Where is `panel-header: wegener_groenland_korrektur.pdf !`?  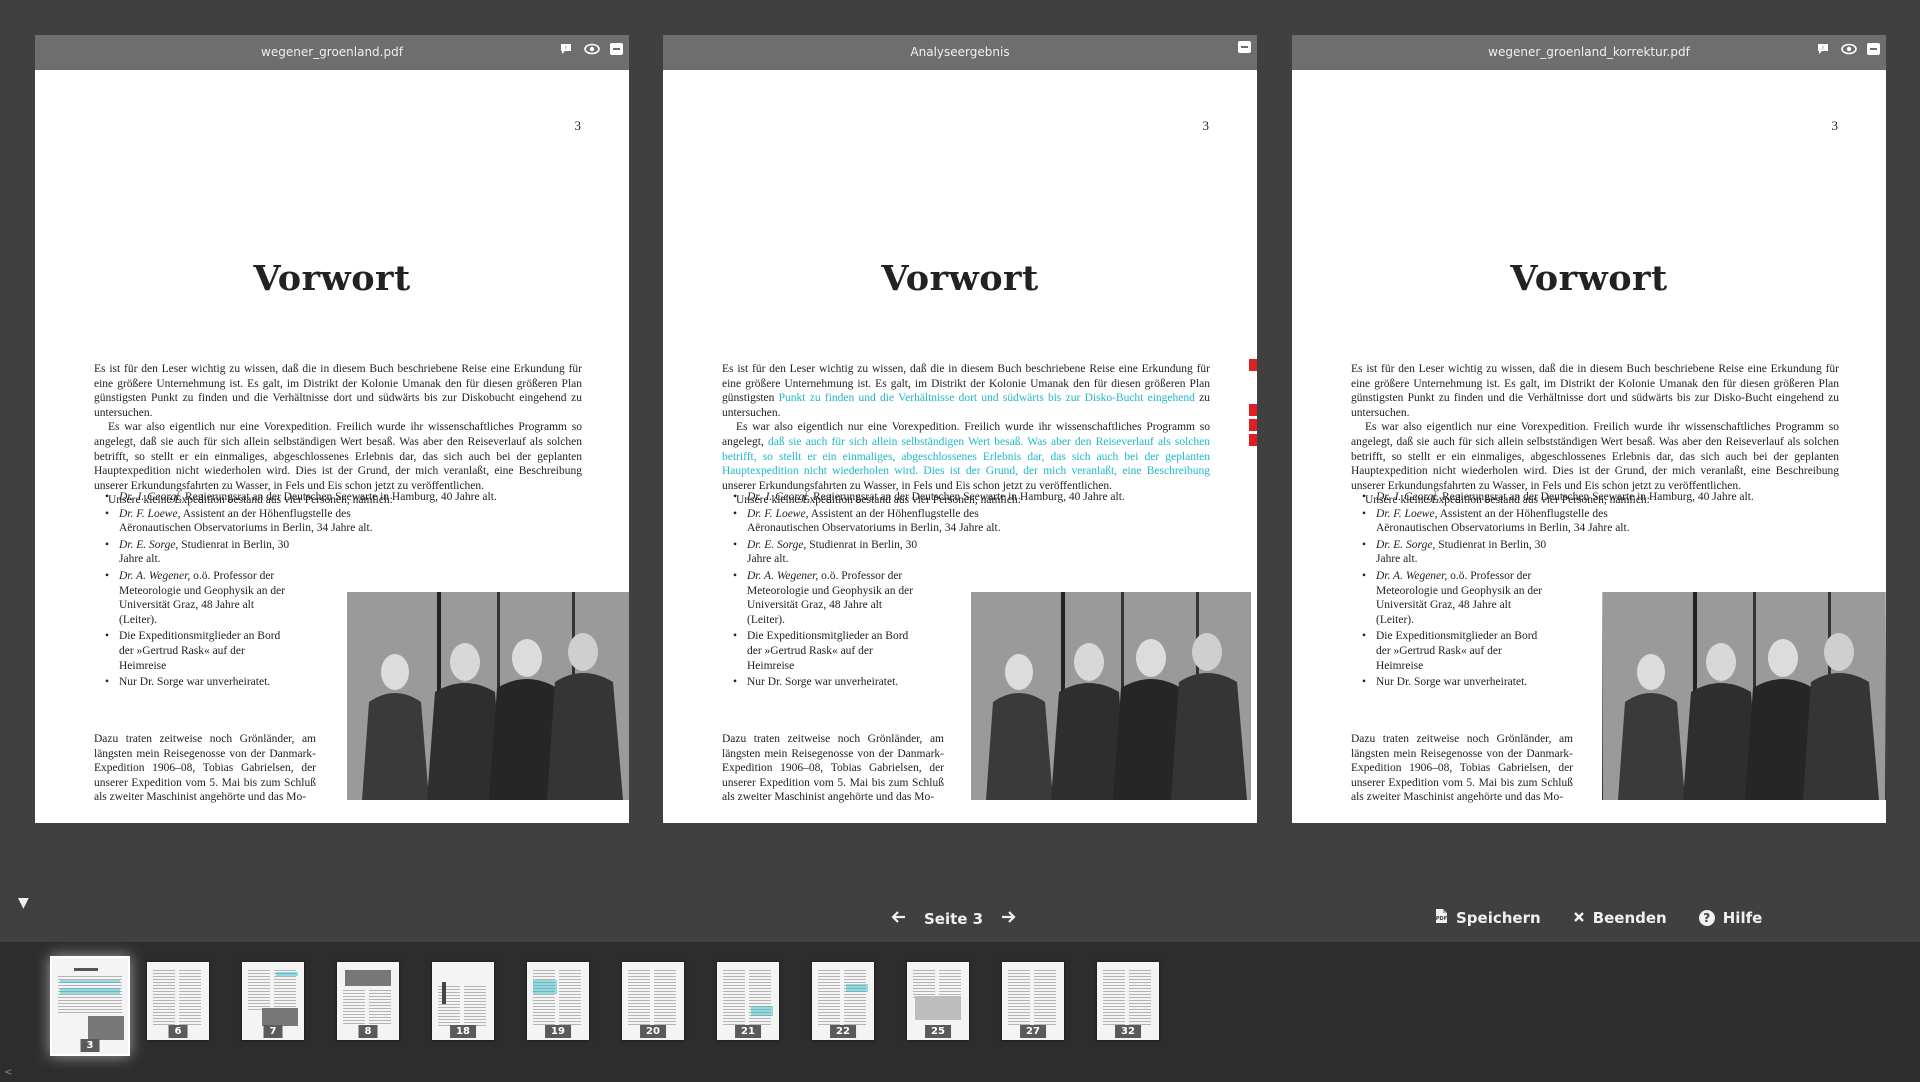 panel-header: wegener_groenland_korrektur.pdf ! is located at coordinates (1589, 52).